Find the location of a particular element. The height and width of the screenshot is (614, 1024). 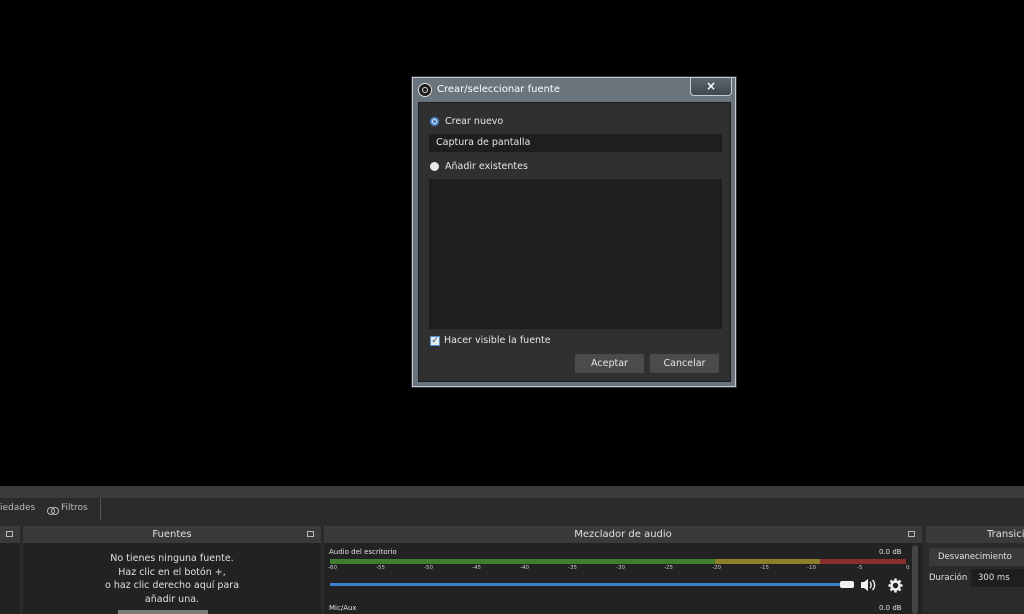

volume-slider-handle is located at coordinates (847, 584).